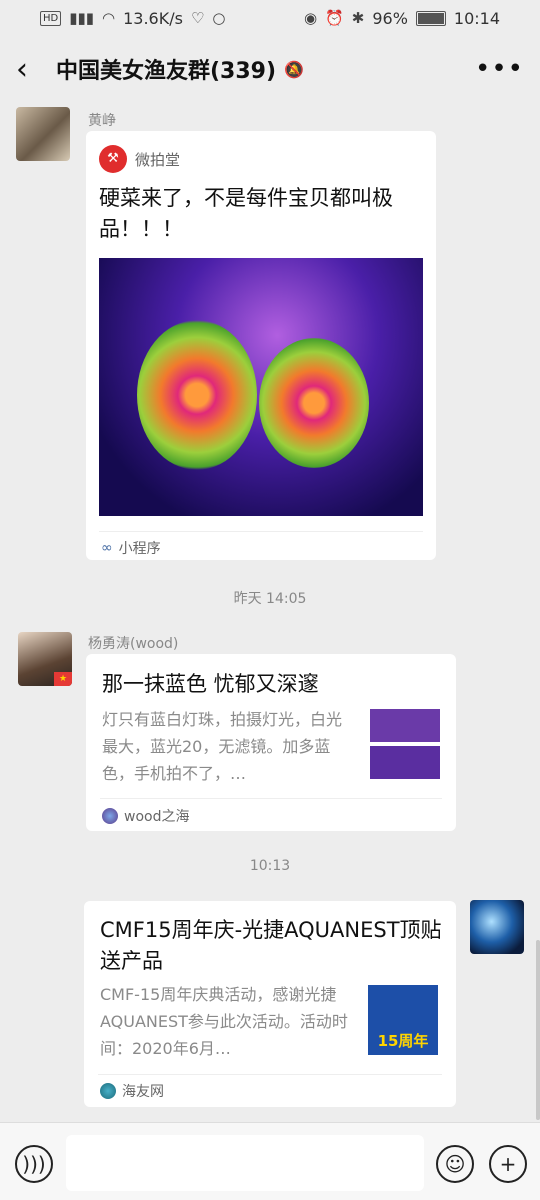  Describe the element at coordinates (270, 18) in the screenshot. I see `status-bar: HD ▮▮▮ ◠ 13.6K/s ♡ ○ ◉ ⏰ ✱ 96% 10:14` at that location.